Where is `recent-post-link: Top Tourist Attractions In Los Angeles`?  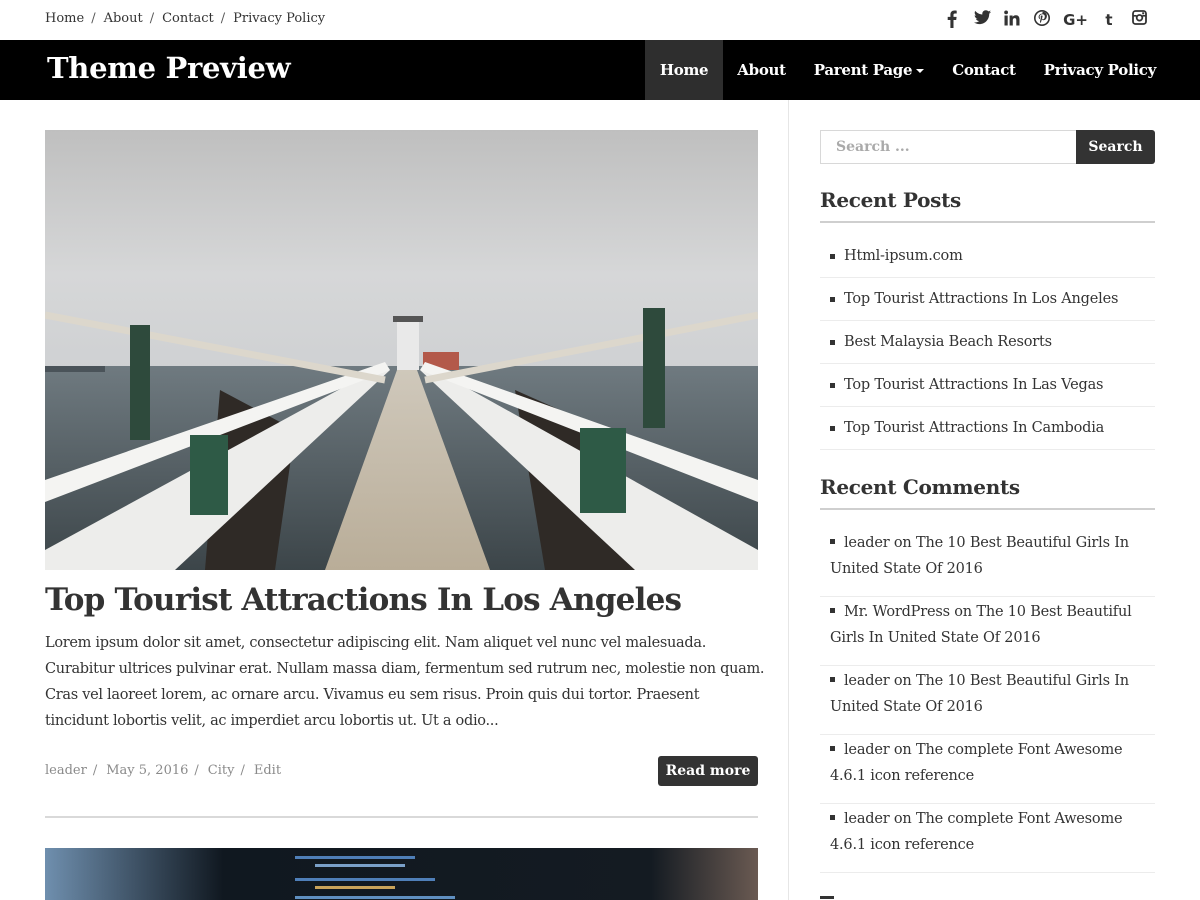
recent-post-link: Top Tourist Attractions In Los Angeles is located at coordinates (981, 299).